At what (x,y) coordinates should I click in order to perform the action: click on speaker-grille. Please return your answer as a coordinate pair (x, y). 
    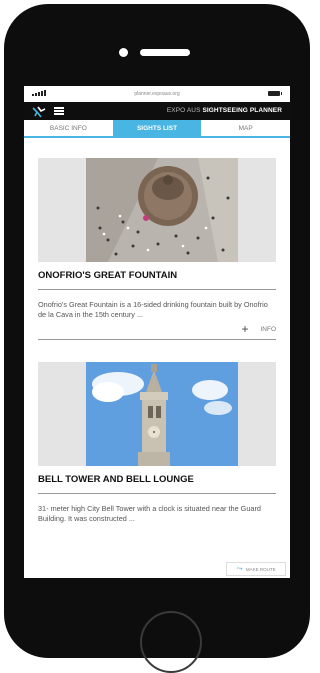
    Looking at the image, I should click on (165, 52).